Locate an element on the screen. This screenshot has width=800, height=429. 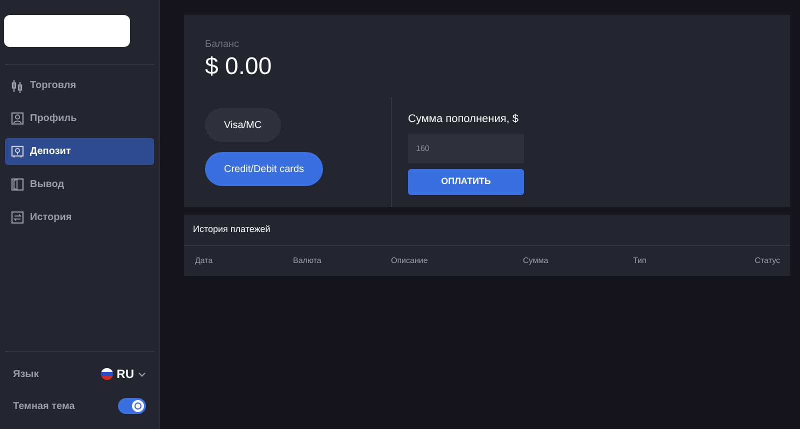
exchange-icon is located at coordinates (17, 217).